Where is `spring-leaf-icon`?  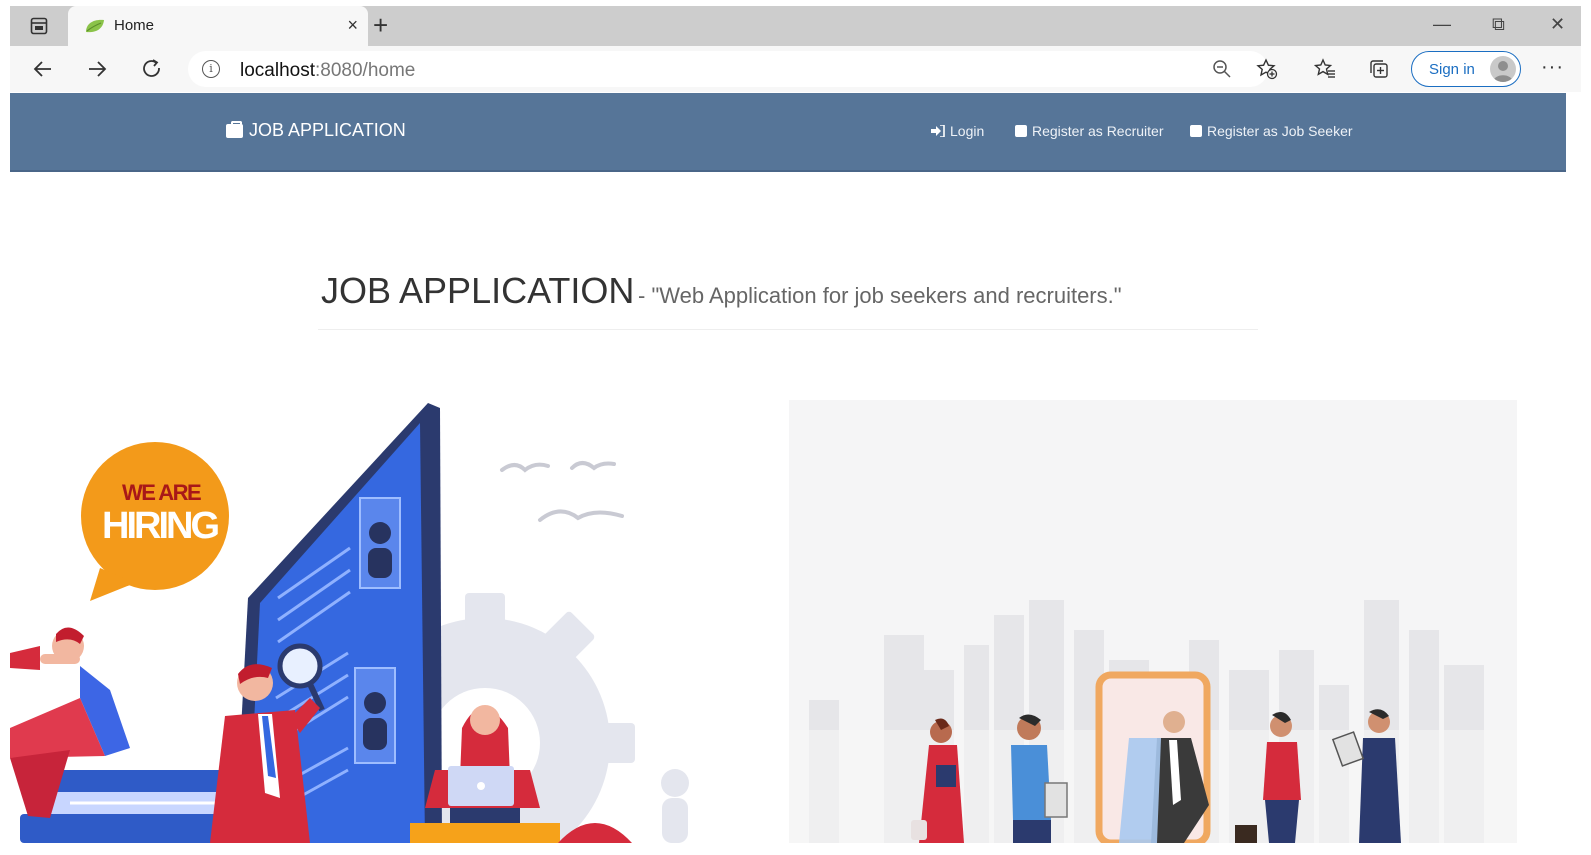 spring-leaf-icon is located at coordinates (95, 26).